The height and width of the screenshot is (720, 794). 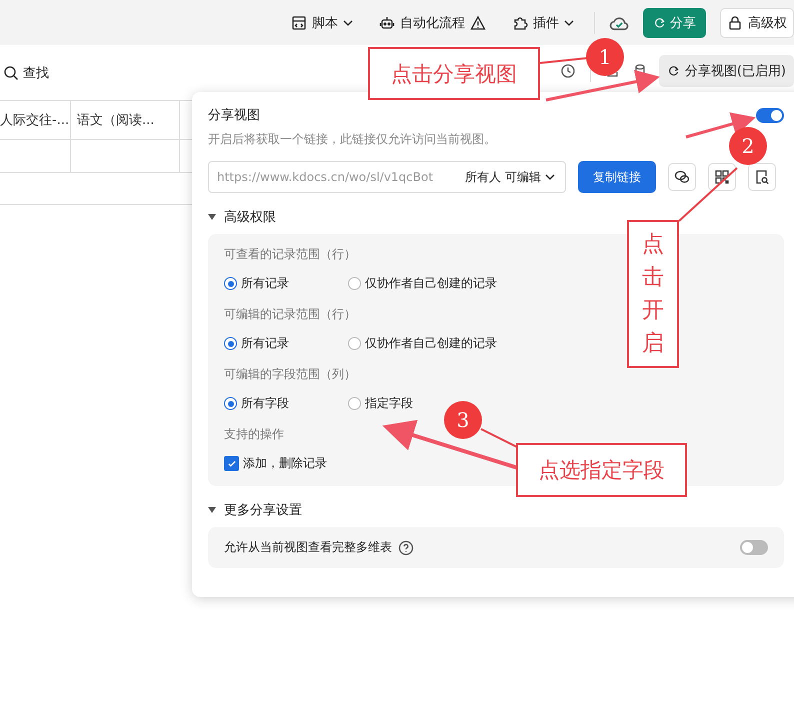 What do you see at coordinates (406, 548) in the screenshot?
I see `help-icon` at bounding box center [406, 548].